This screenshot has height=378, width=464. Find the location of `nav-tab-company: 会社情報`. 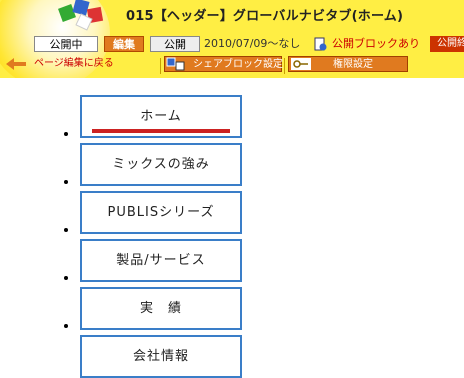

nav-tab-company: 会社情報 is located at coordinates (161, 356).